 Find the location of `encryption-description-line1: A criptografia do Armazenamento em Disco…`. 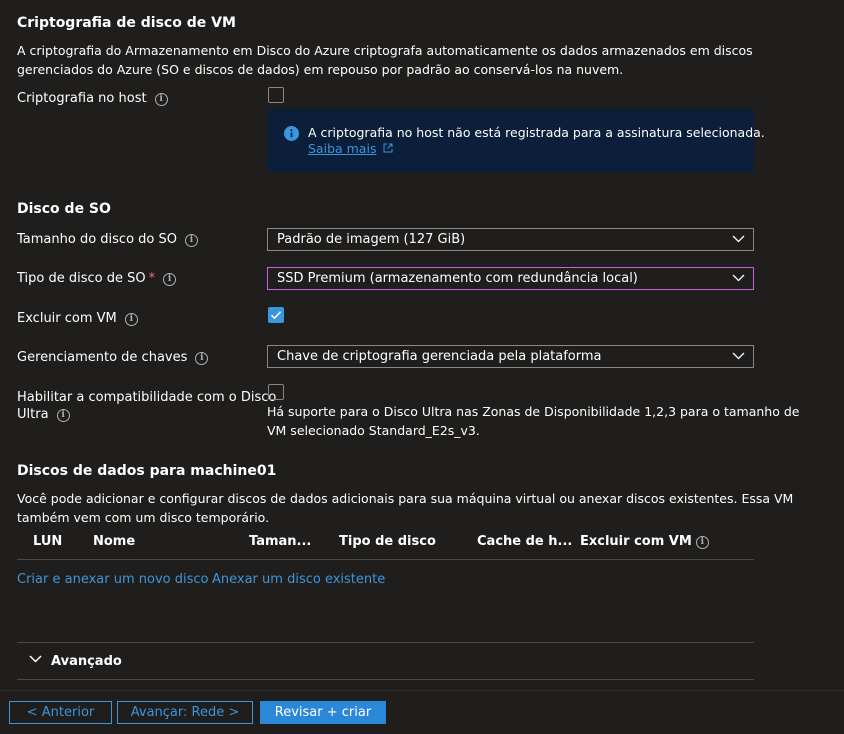

encryption-description-line1: A criptografia do Armazenamento em Disco… is located at coordinates (385, 50).